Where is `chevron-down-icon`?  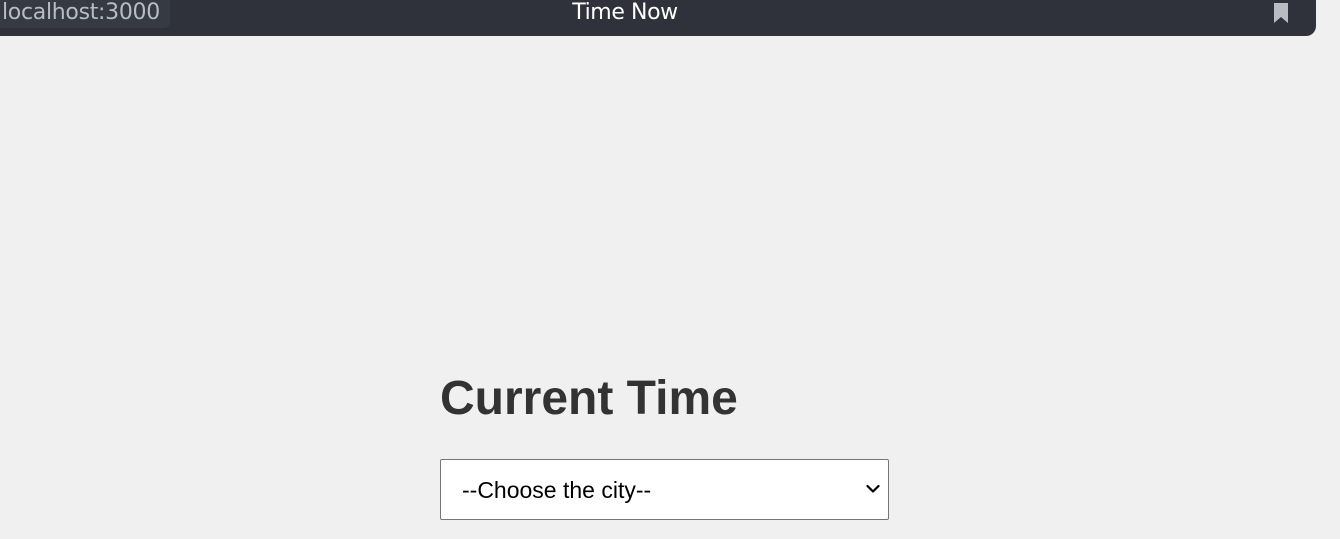 chevron-down-icon is located at coordinates (873, 488).